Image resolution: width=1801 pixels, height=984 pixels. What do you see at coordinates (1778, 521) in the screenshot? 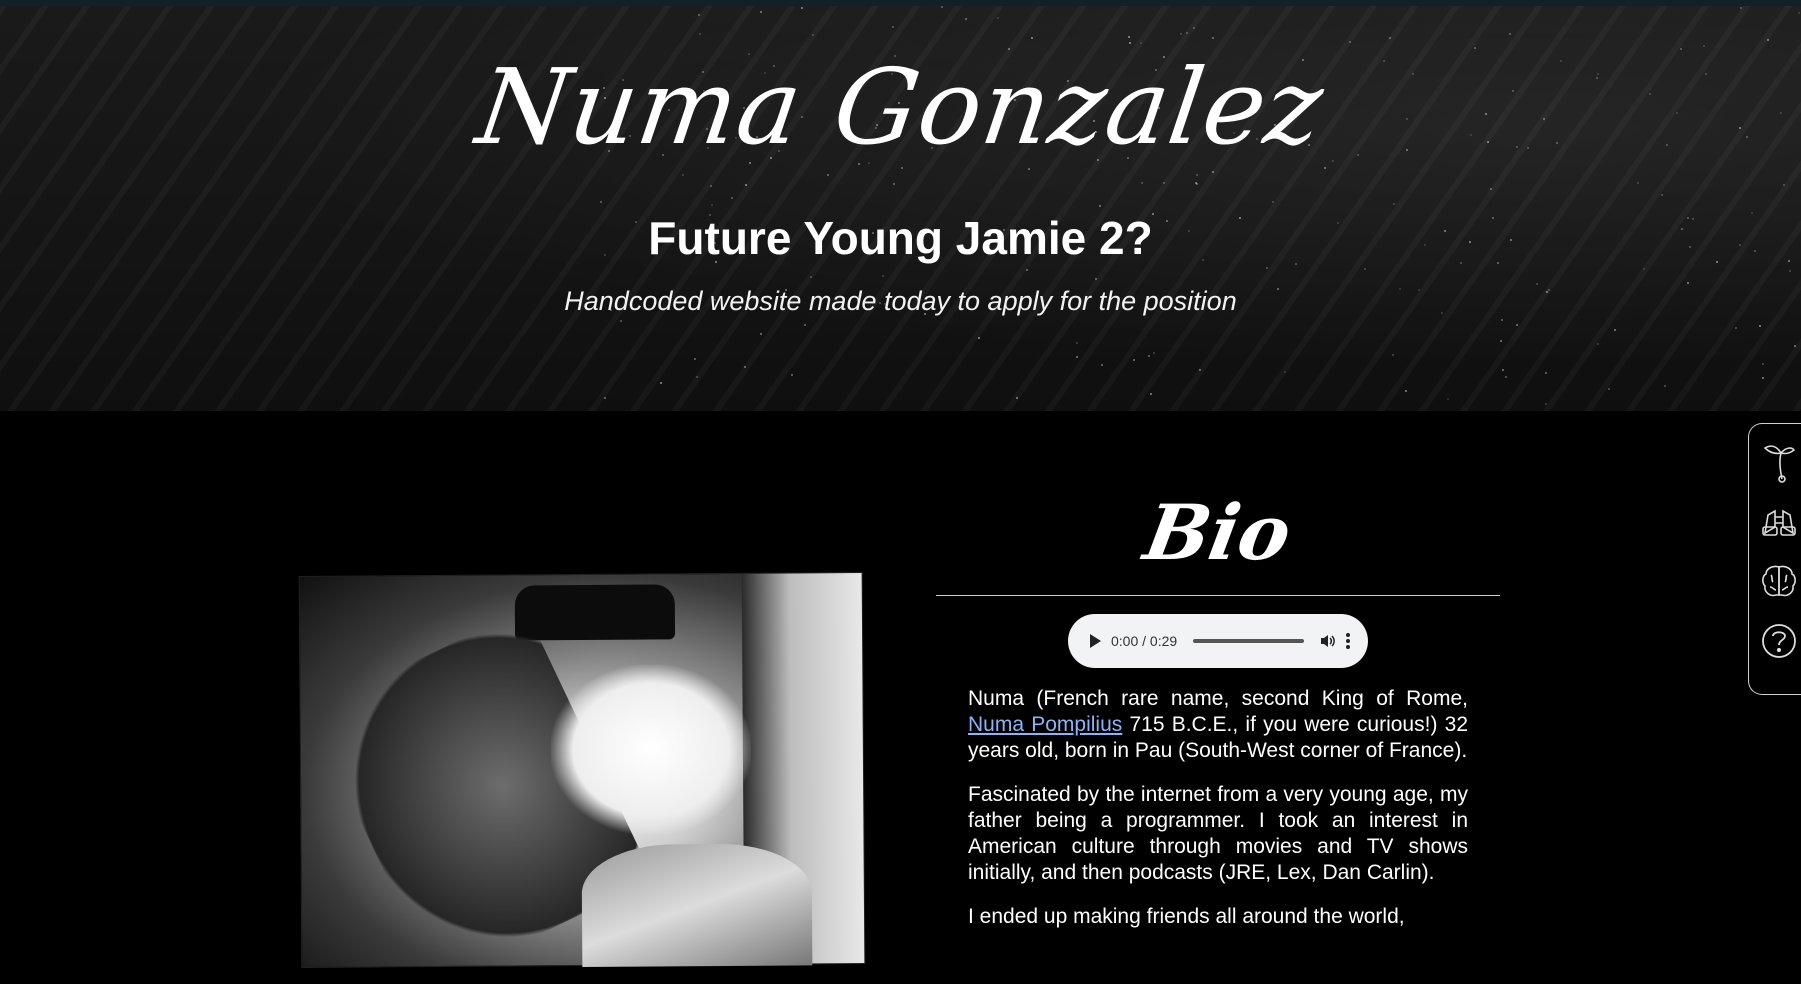
I see `binoculars-icon` at bounding box center [1778, 521].